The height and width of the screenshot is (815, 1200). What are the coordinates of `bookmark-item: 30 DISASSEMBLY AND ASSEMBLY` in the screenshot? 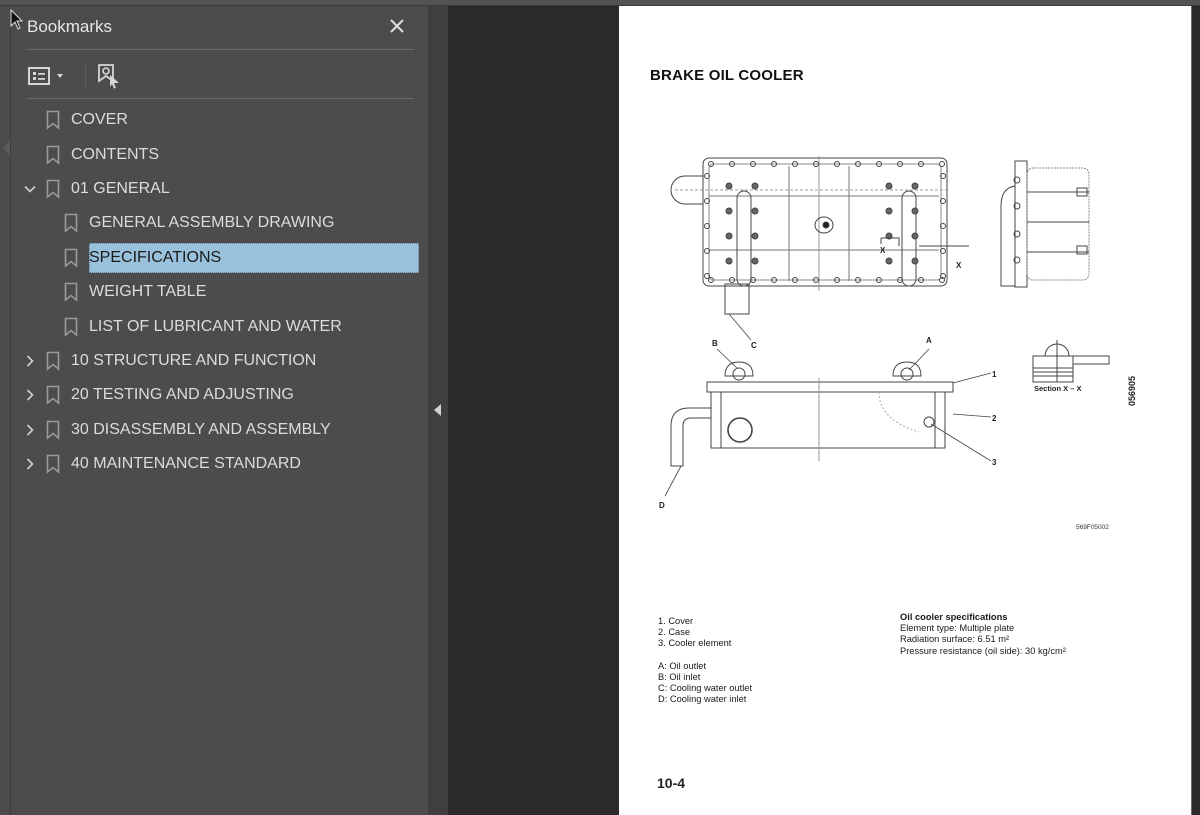 It's located at (219, 430).